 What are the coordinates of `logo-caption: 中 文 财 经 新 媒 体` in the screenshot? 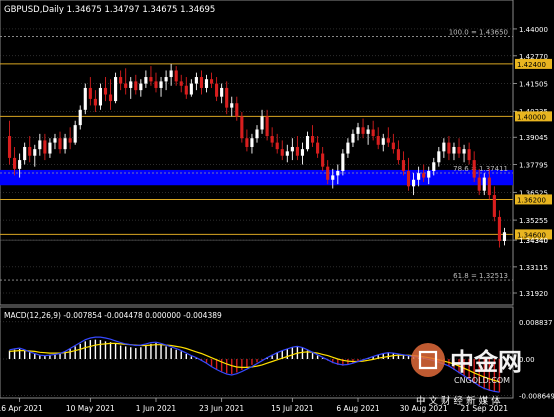 It's located at (458, 401).